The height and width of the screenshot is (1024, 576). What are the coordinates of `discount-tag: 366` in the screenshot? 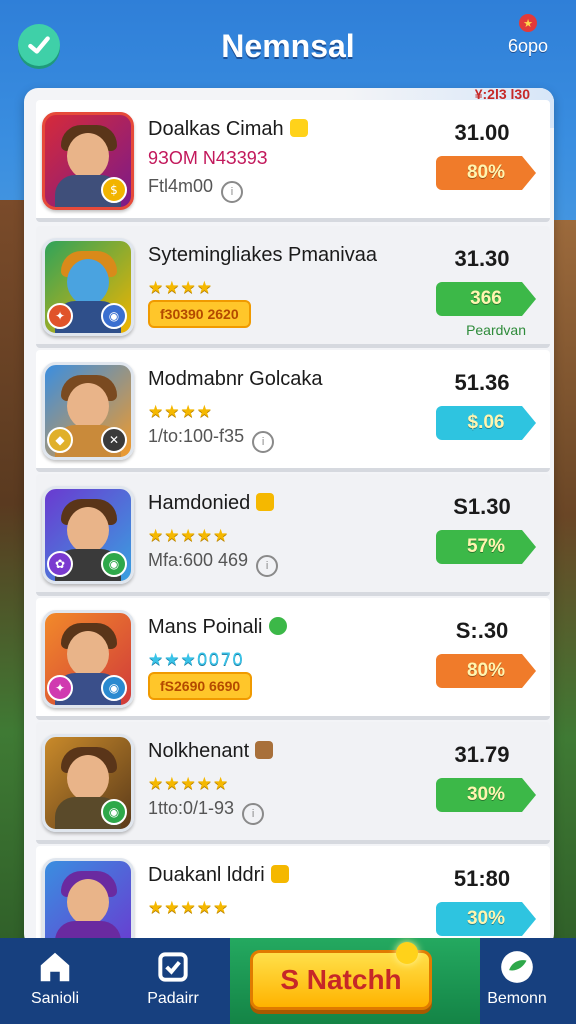 It's located at (486, 299).